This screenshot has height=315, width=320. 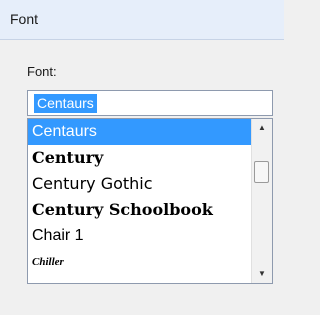 What do you see at coordinates (150, 103) in the screenshot?
I see `font-input: Centaurs` at bounding box center [150, 103].